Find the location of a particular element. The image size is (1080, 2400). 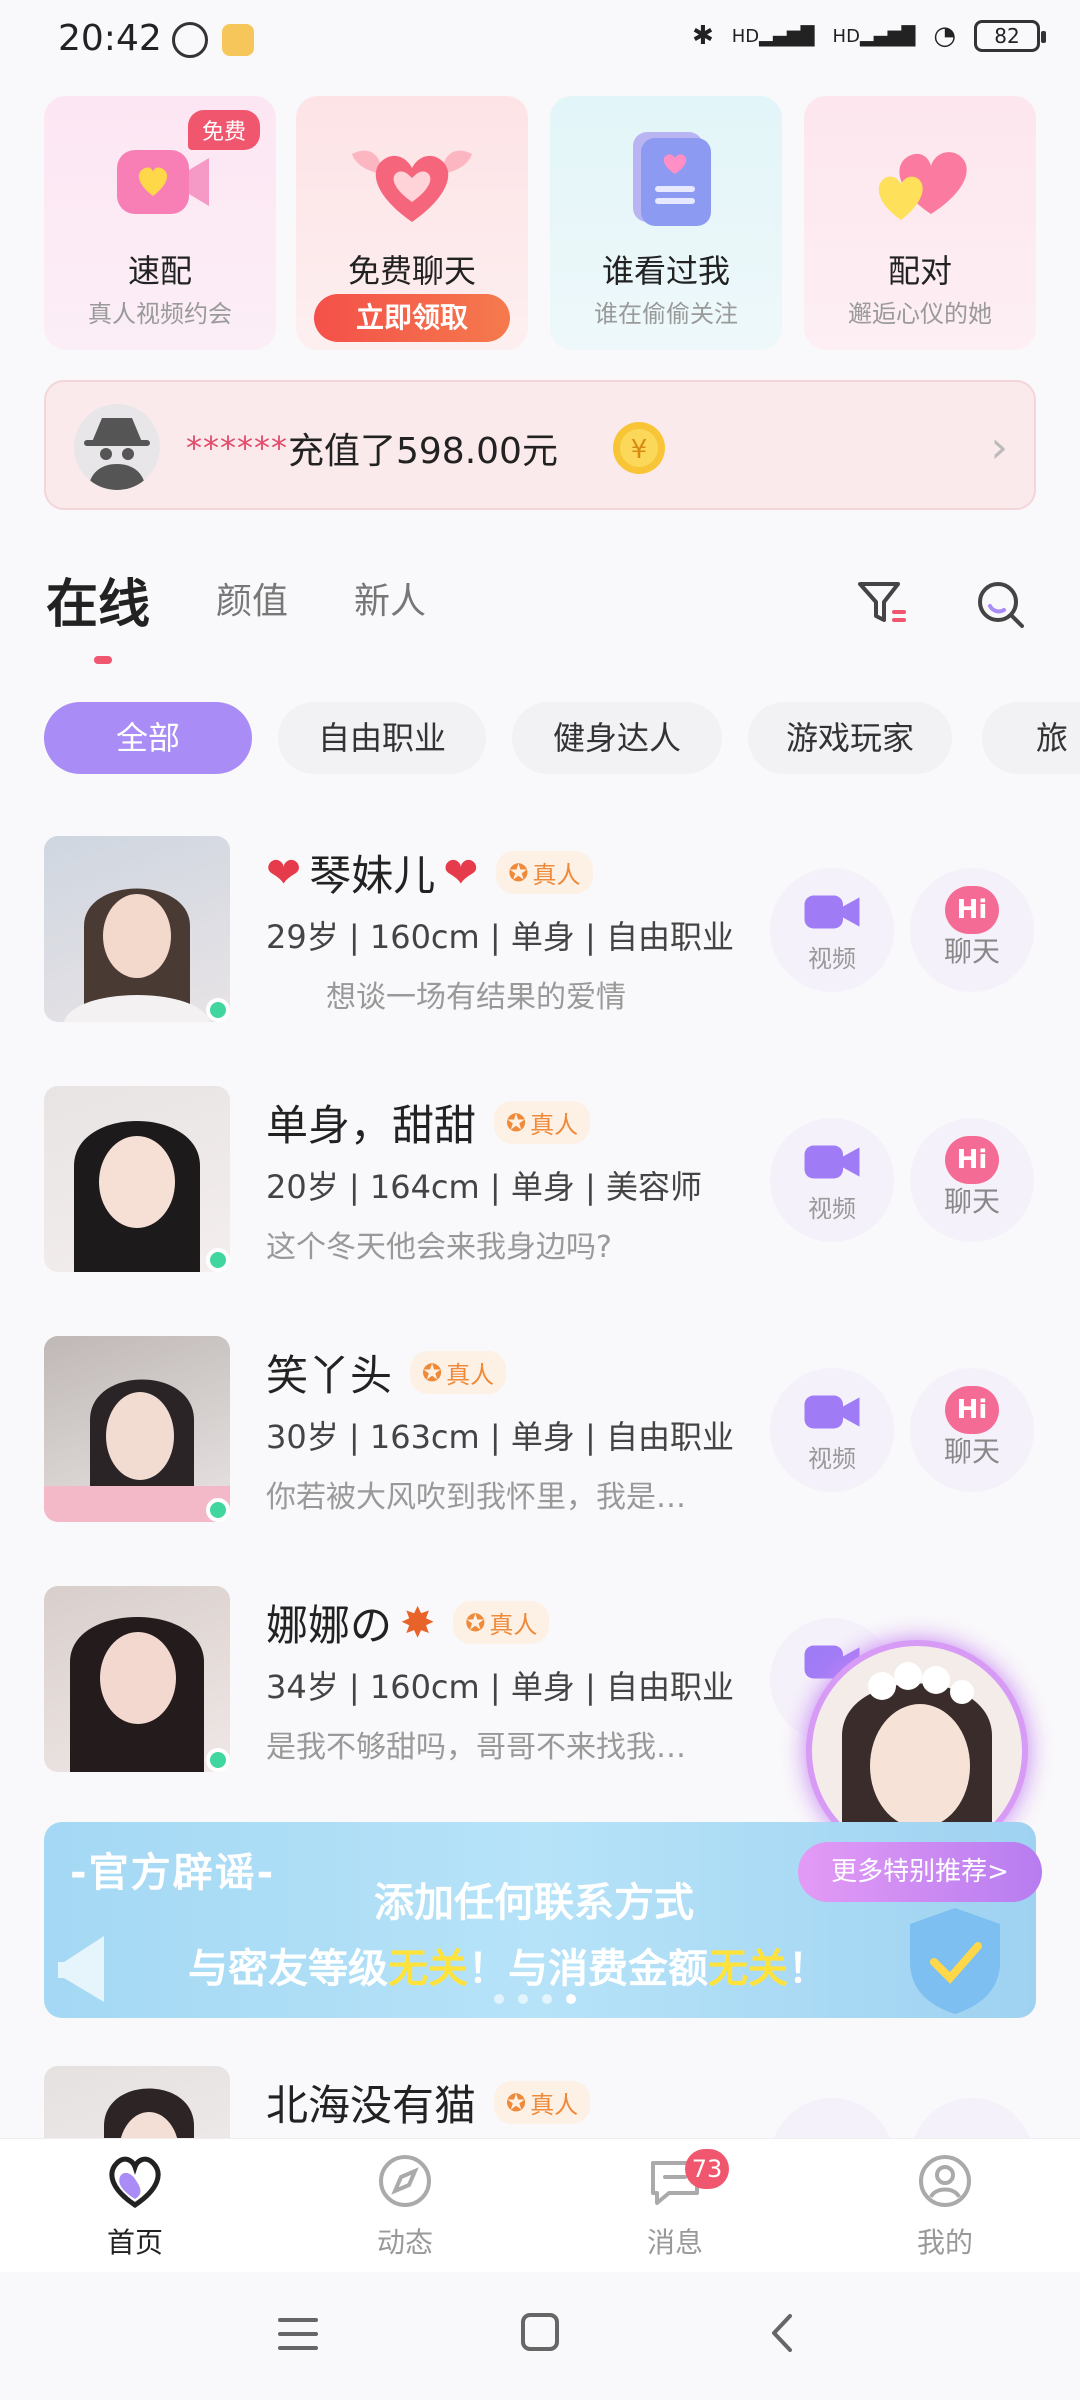

card-title: 配对 is located at coordinates (919, 271).